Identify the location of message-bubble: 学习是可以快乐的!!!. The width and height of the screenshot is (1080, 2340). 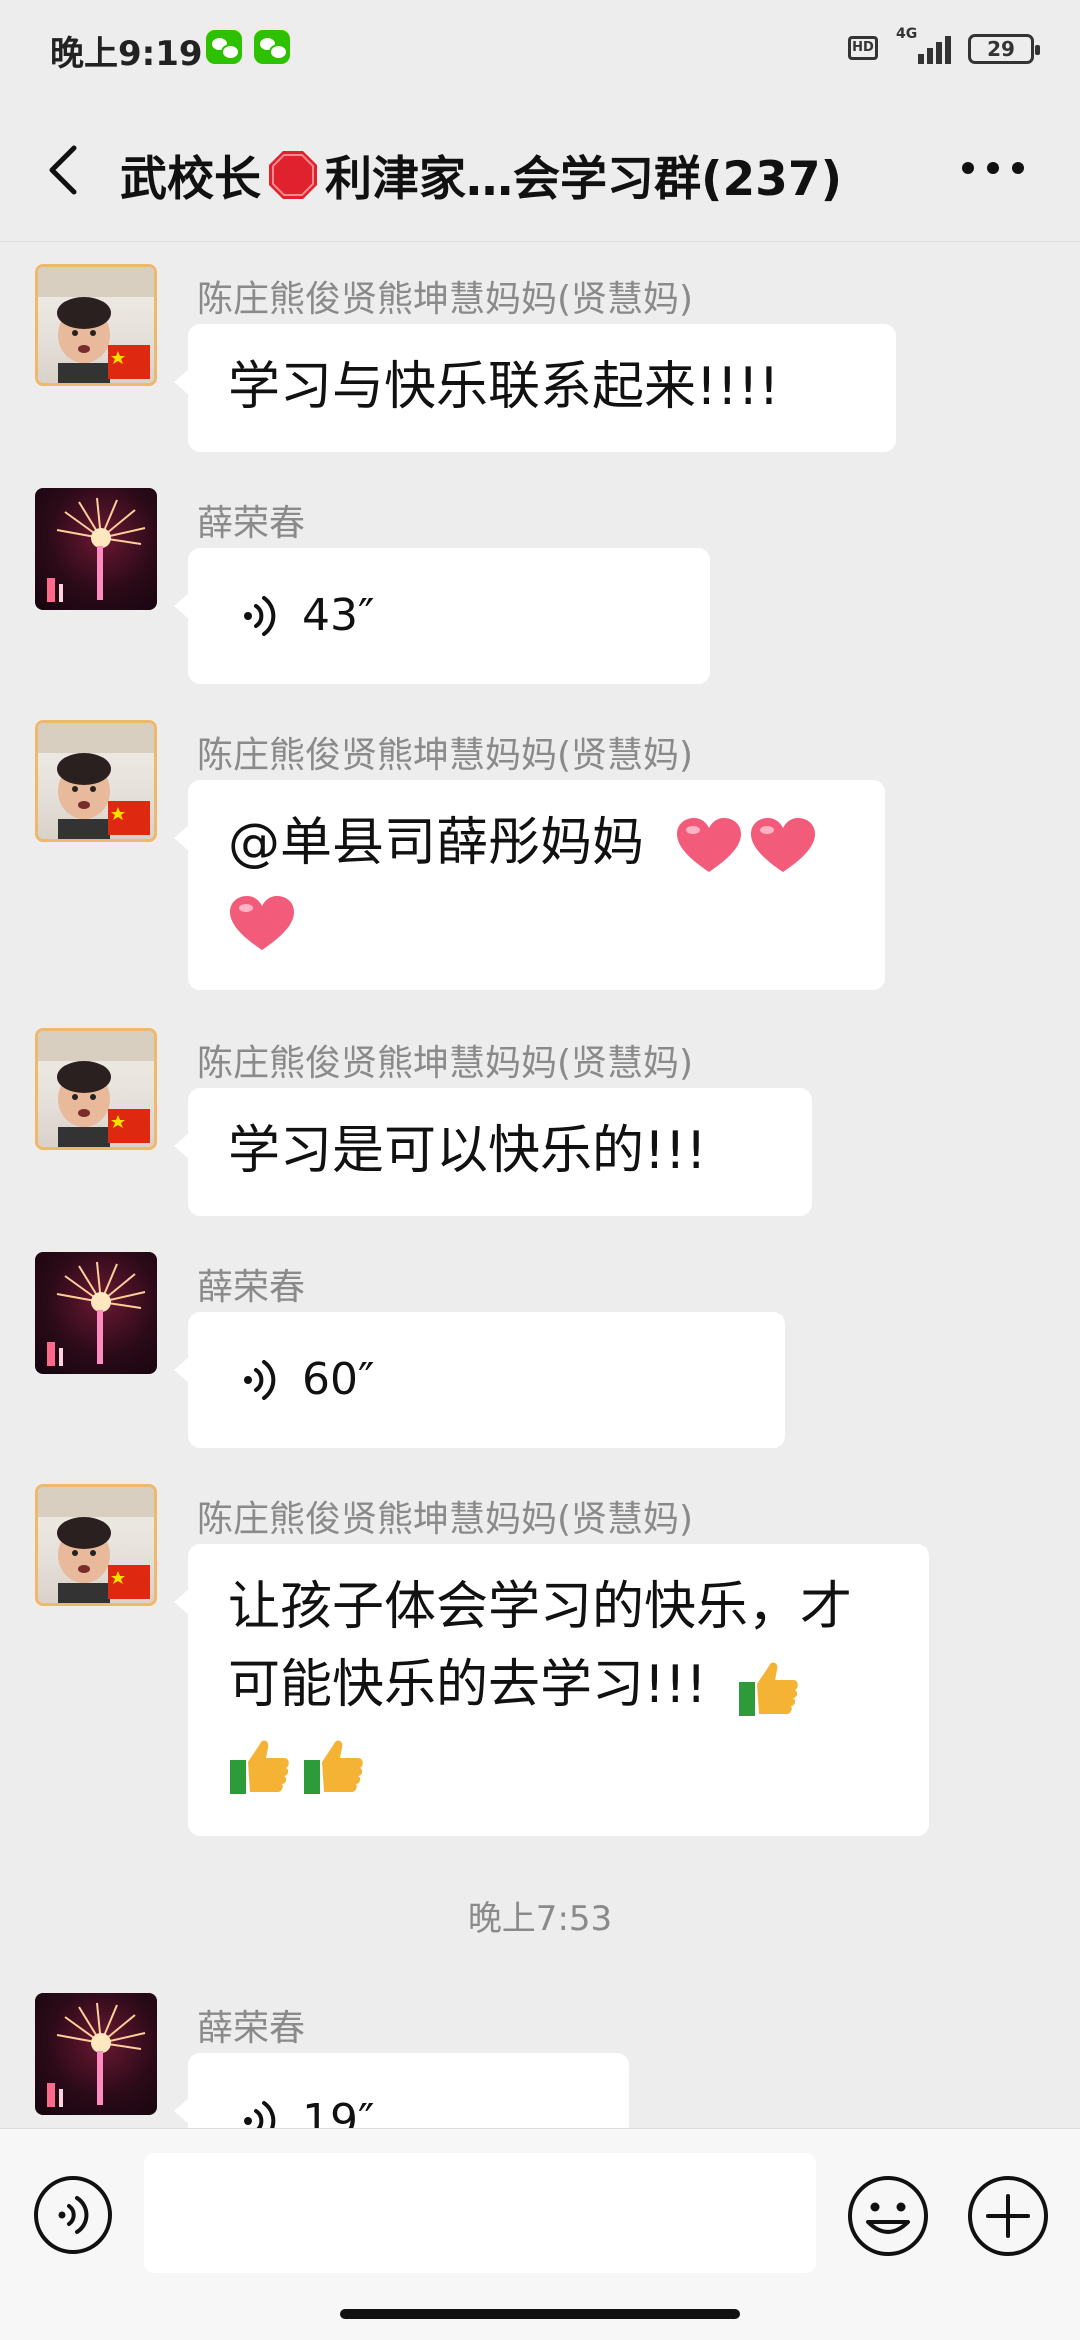
(493, 1152).